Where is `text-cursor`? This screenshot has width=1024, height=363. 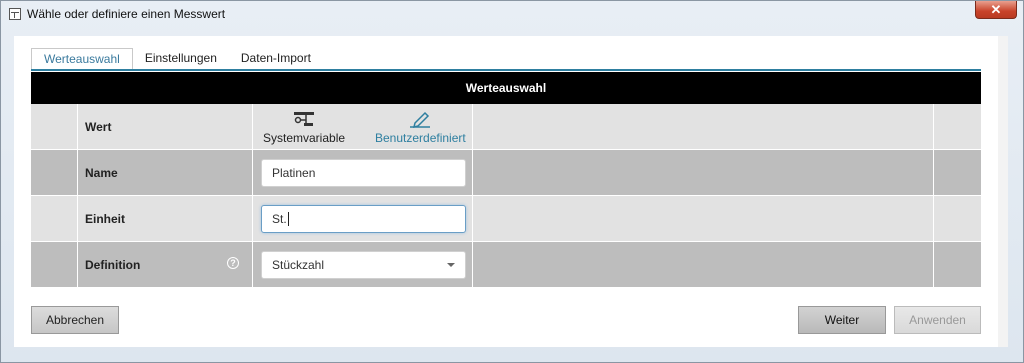 text-cursor is located at coordinates (288, 218).